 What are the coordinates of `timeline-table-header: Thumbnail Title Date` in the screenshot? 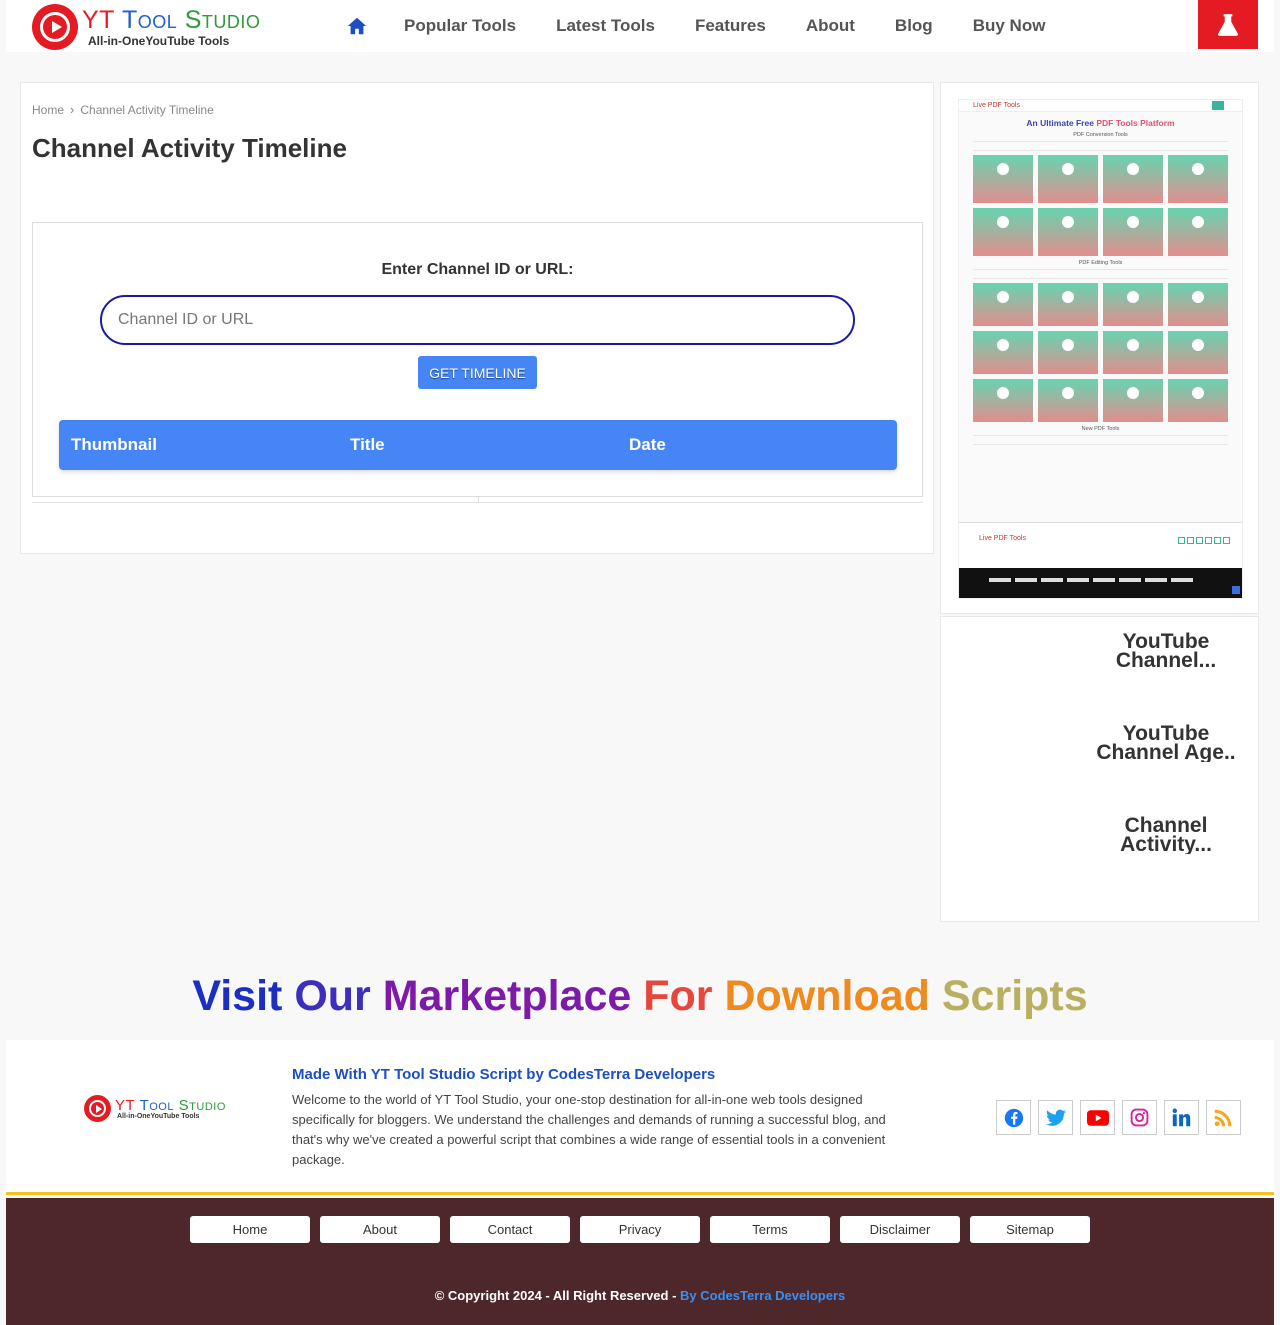 It's located at (478, 445).